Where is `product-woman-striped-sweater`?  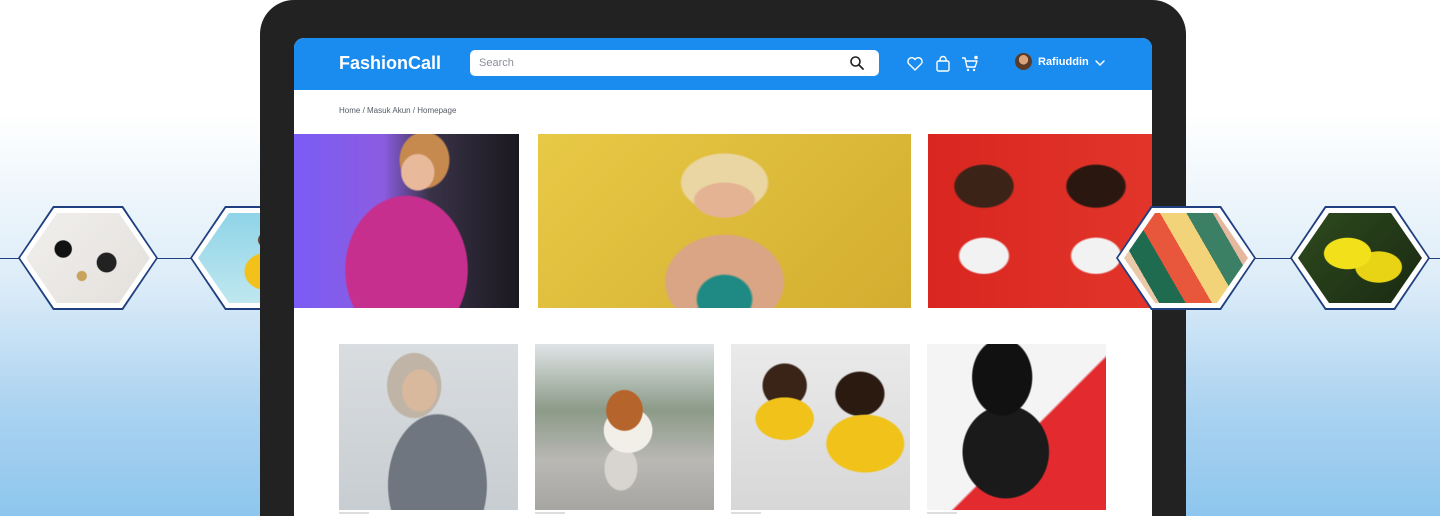 product-woman-striped-sweater is located at coordinates (624, 427).